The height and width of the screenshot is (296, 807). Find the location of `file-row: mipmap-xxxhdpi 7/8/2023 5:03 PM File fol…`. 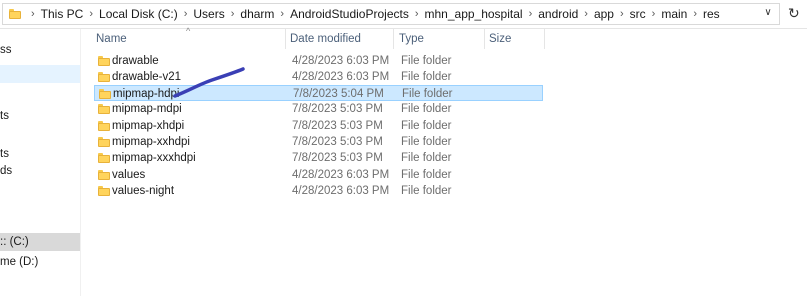

file-row: mipmap-xxxhdpi 7/8/2023 5:03 PM File fol… is located at coordinates (318, 158).